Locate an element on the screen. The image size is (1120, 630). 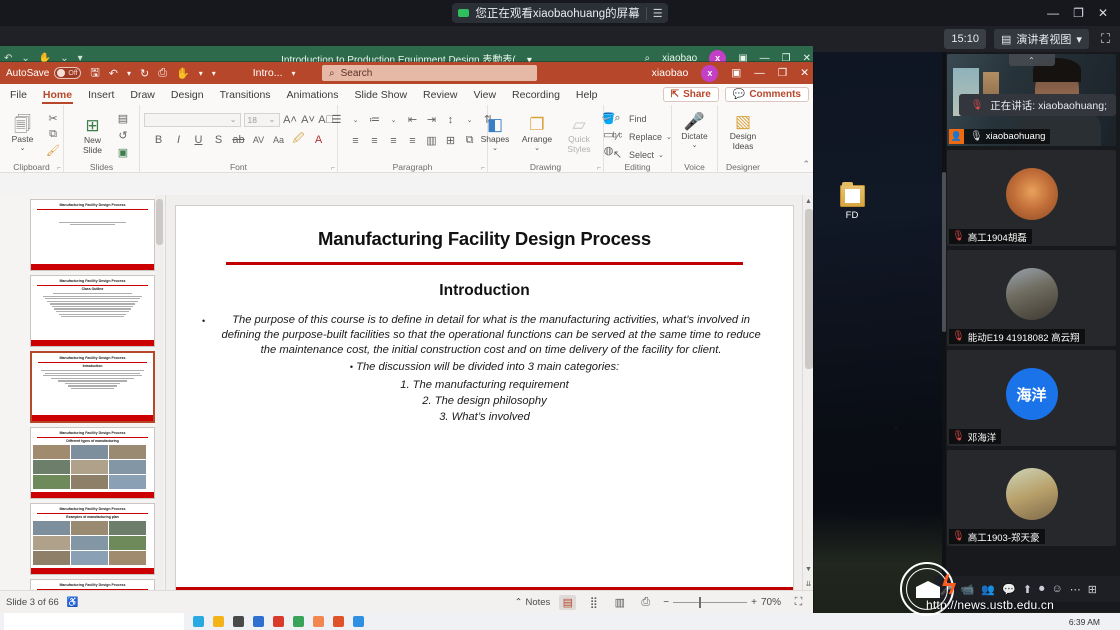
zoom-out-button: − is located at coordinates (666, 602).